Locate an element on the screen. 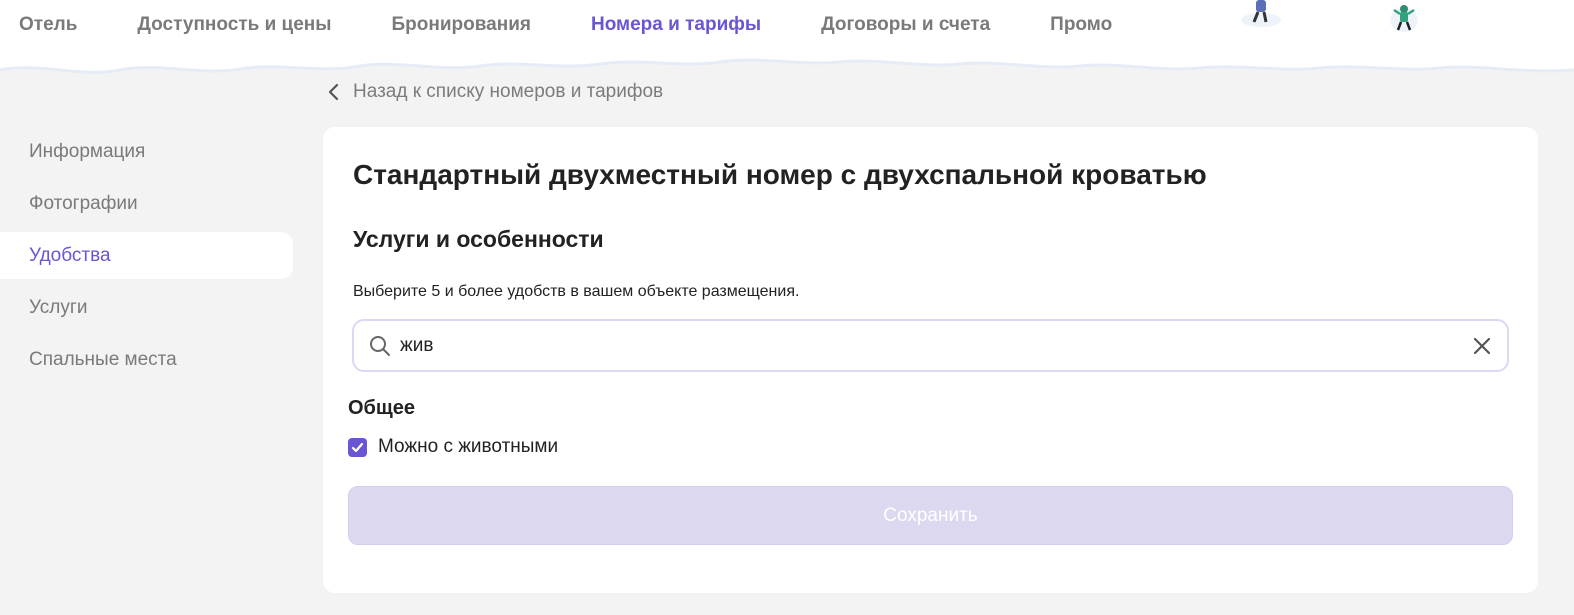  search-icon is located at coordinates (380, 345).